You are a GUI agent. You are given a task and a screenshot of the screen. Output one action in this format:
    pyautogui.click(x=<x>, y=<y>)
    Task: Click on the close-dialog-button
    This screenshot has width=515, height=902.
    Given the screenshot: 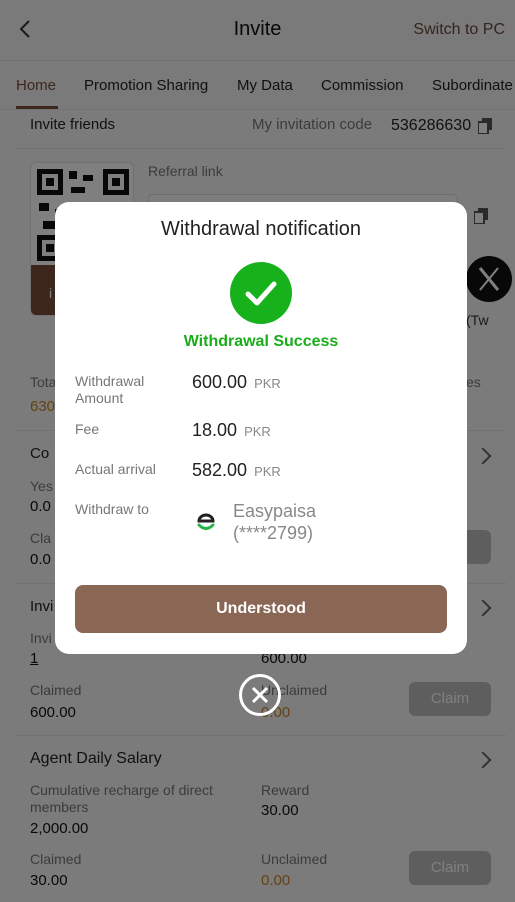 What is the action you would take?
    pyautogui.click(x=260, y=695)
    